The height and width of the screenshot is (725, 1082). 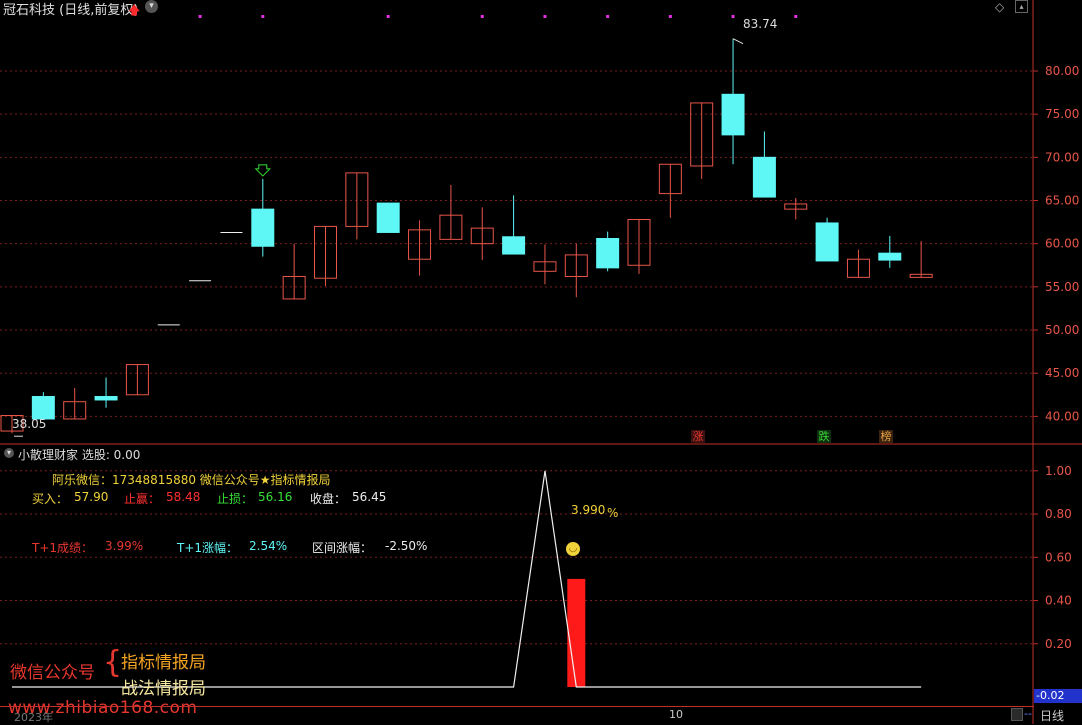 I want to click on watermark-right-2: 战法情报局, so click(x=163, y=689).